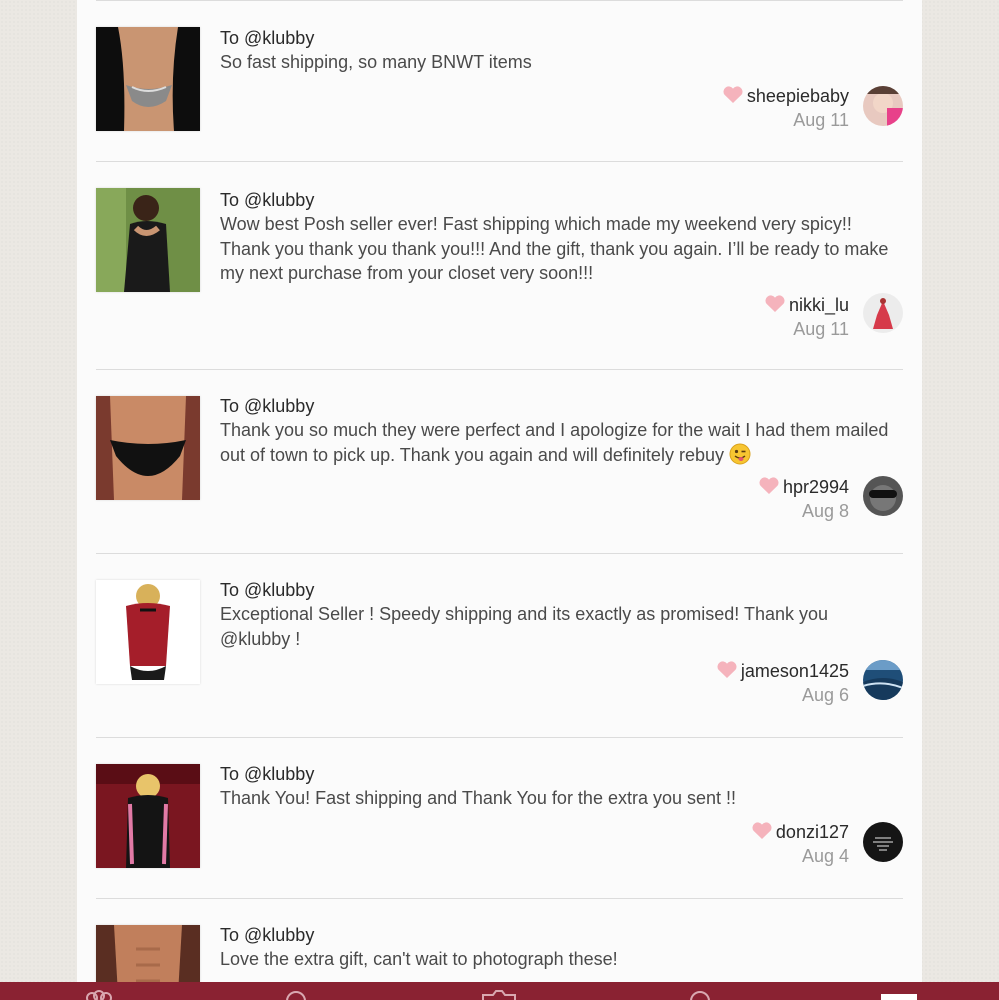  Describe the element at coordinates (812, 832) in the screenshot. I see `reviewer-username: donzi127` at that location.